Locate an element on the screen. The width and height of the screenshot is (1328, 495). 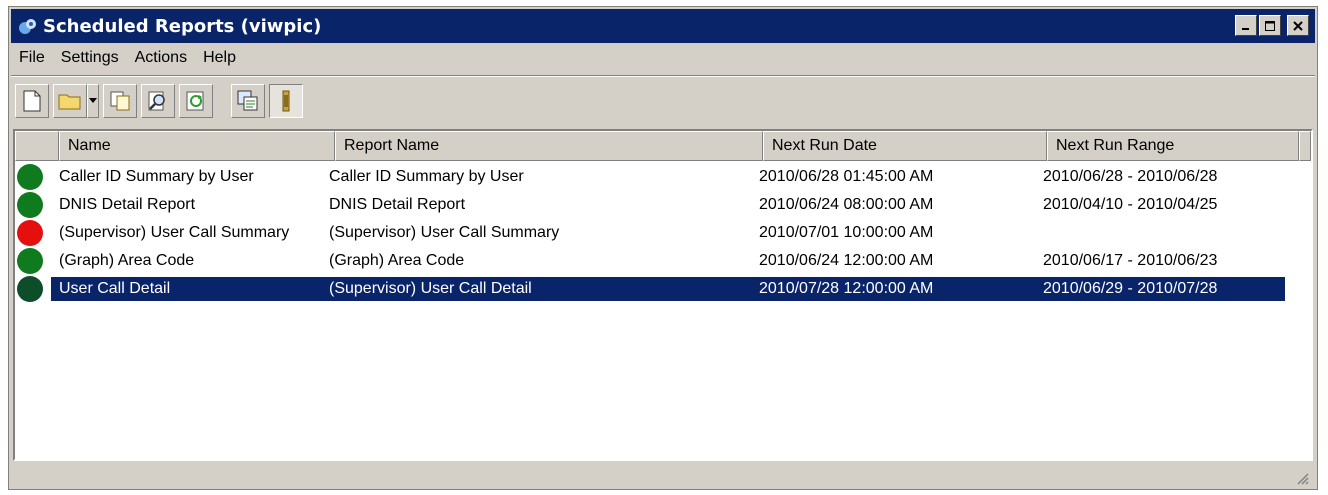
resize-grip-icon is located at coordinates (1302, 478).